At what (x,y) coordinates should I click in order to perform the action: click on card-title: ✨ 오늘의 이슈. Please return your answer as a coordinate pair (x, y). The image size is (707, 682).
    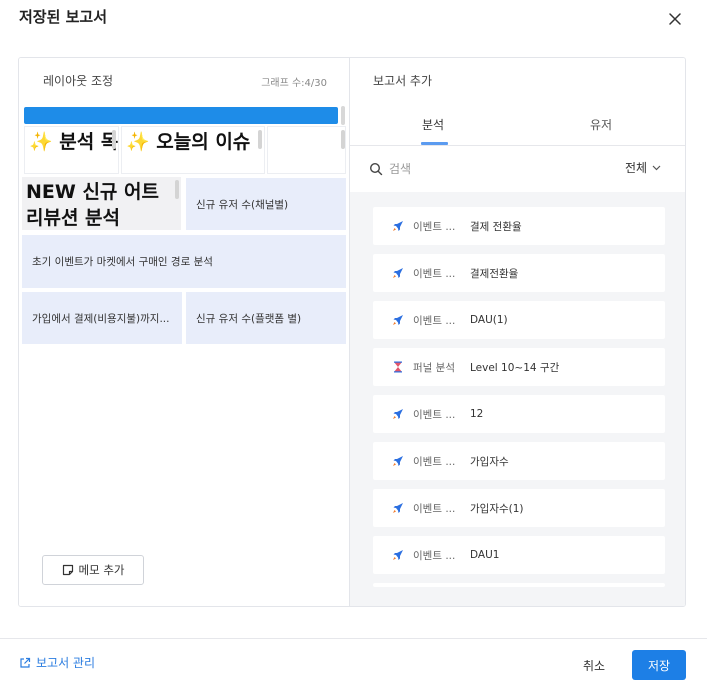
    Looking at the image, I should click on (188, 142).